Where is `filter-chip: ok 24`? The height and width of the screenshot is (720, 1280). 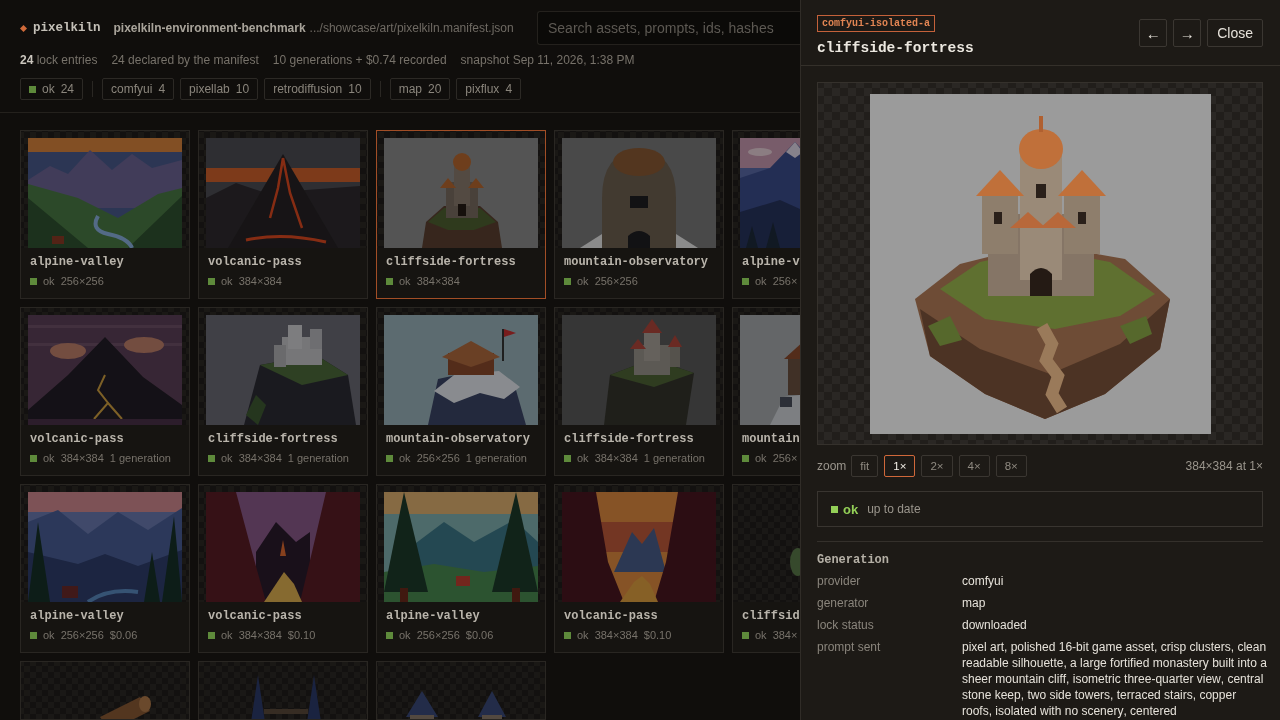
filter-chip: ok 24 is located at coordinates (52, 89).